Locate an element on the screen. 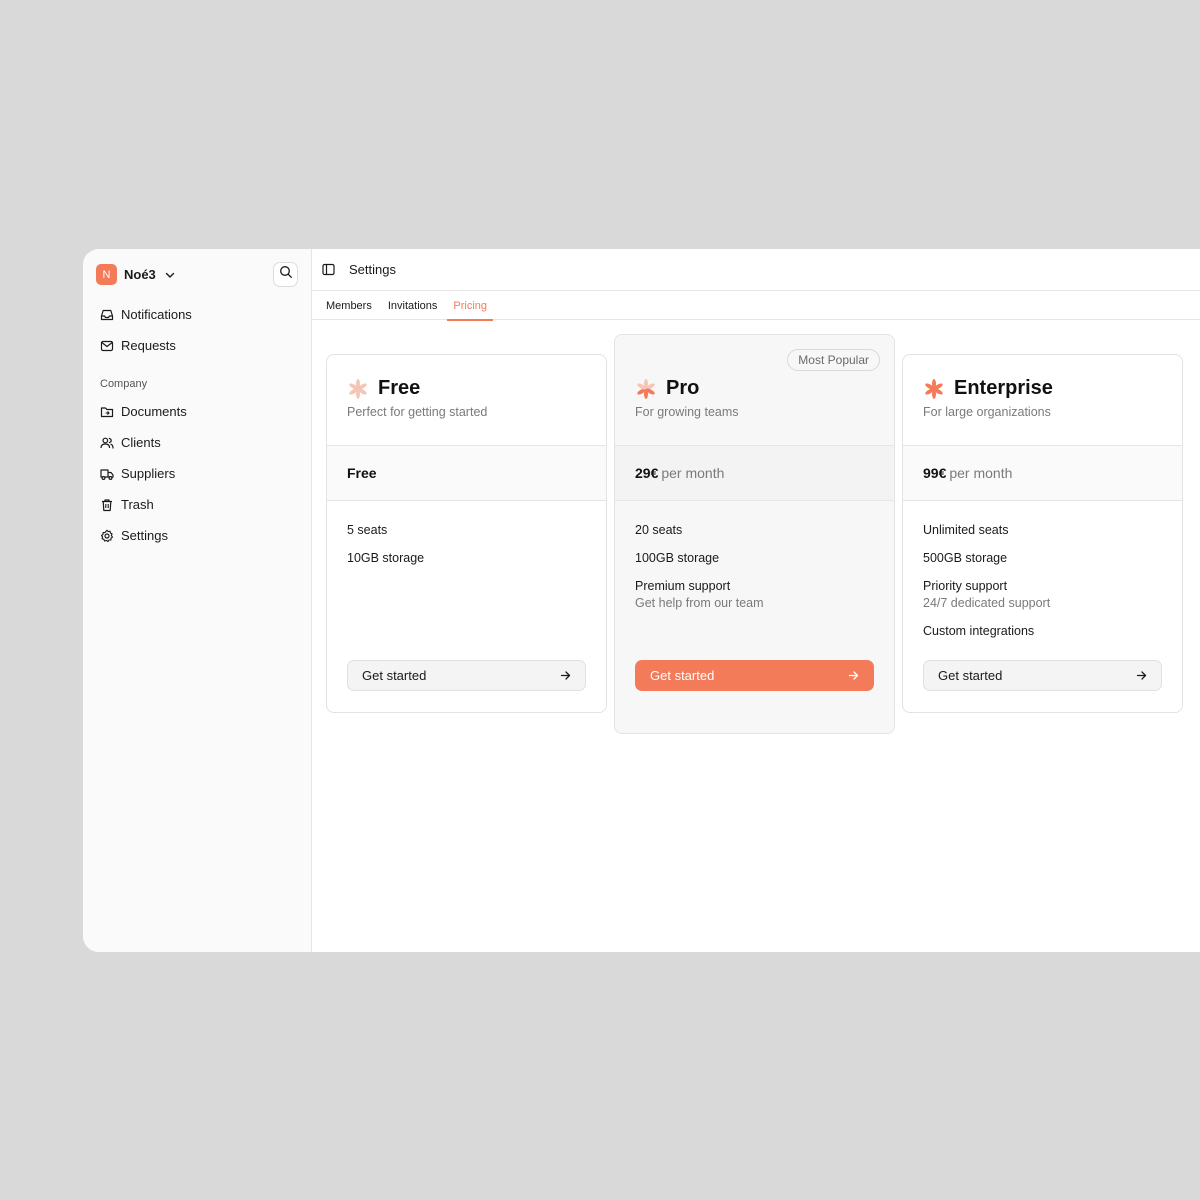 This screenshot has height=1200, width=1200. sidebar-item-label: Settings is located at coordinates (144, 535).